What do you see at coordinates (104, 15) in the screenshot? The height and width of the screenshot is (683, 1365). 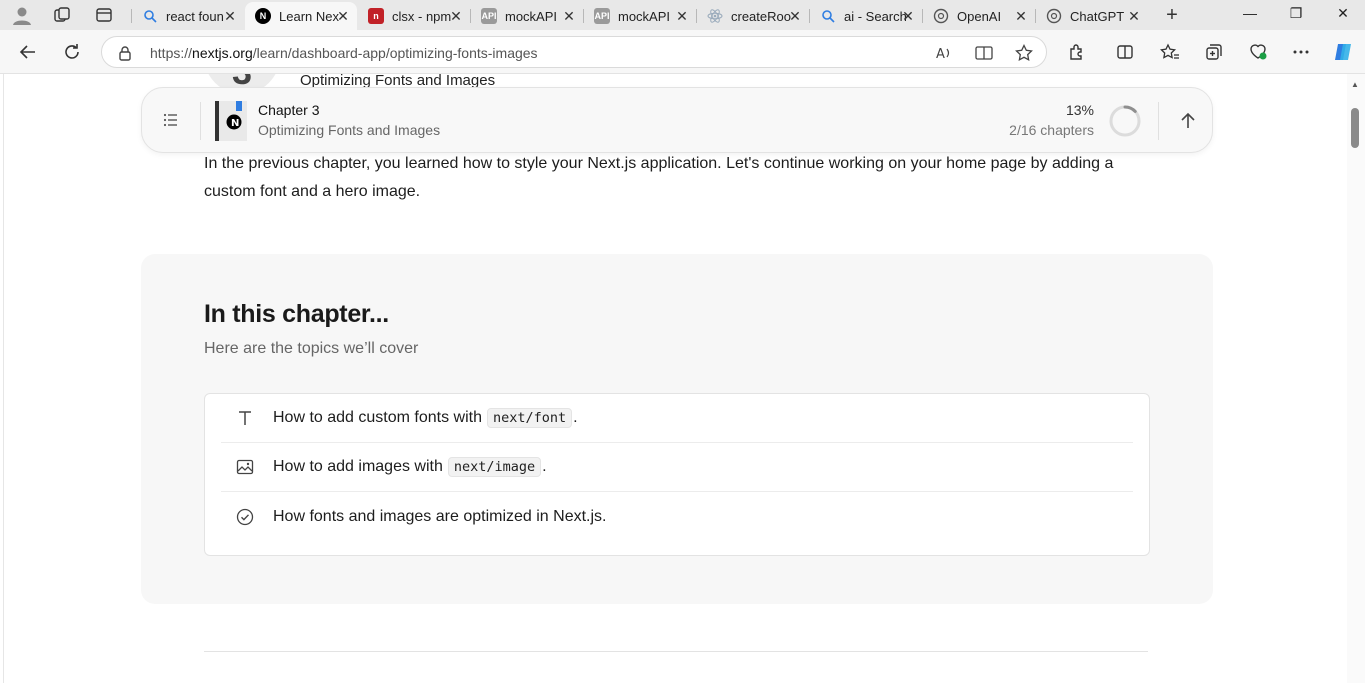 I see `vertical-tabs-icon` at bounding box center [104, 15].